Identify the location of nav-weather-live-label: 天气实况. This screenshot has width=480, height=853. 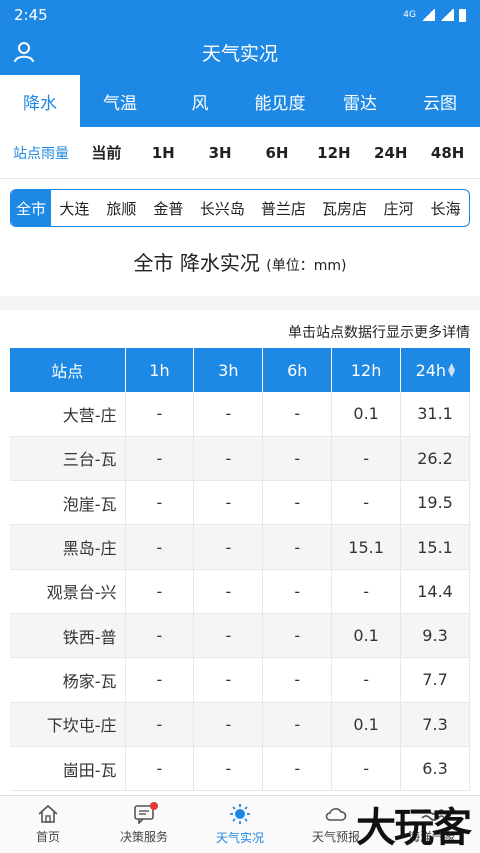
(239, 838).